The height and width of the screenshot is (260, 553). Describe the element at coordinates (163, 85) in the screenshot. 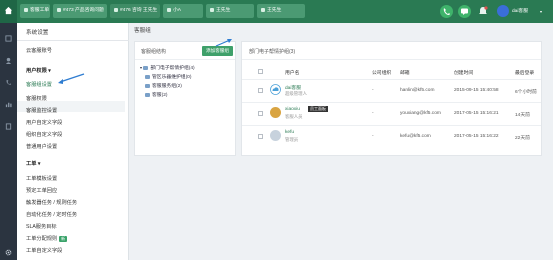

I see `group-item: 客服服务组(2)` at that location.